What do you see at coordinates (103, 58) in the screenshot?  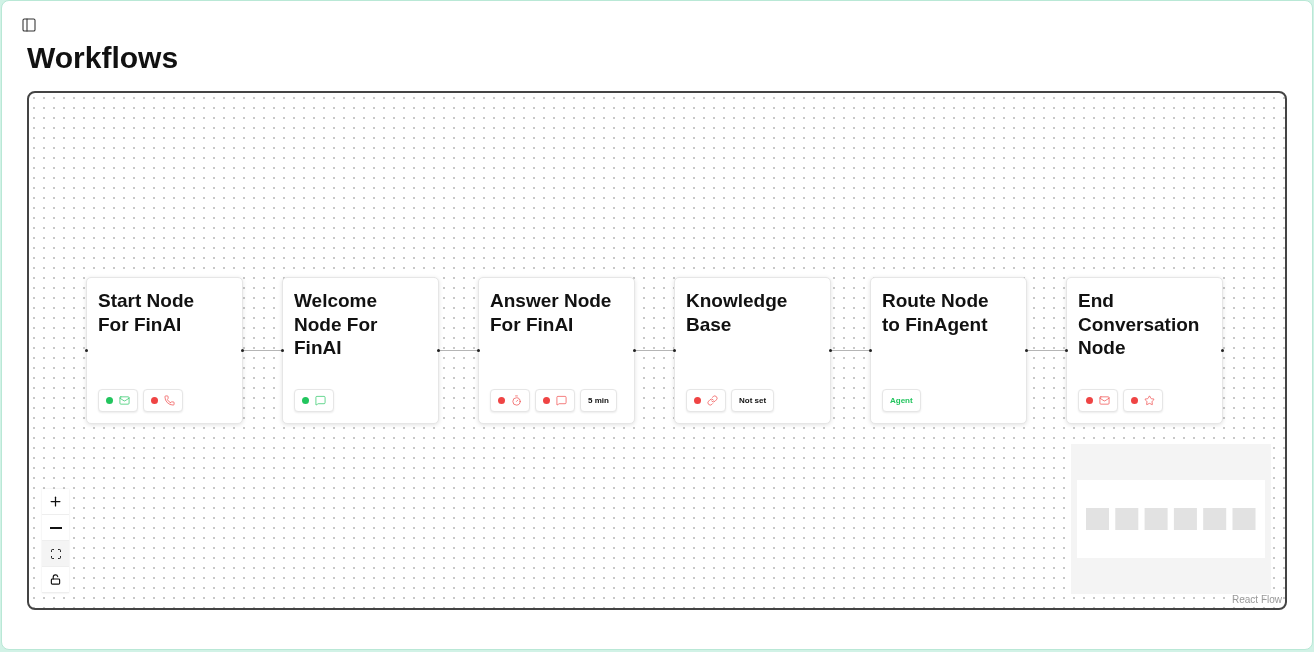 I see `page-title: Workflows` at bounding box center [103, 58].